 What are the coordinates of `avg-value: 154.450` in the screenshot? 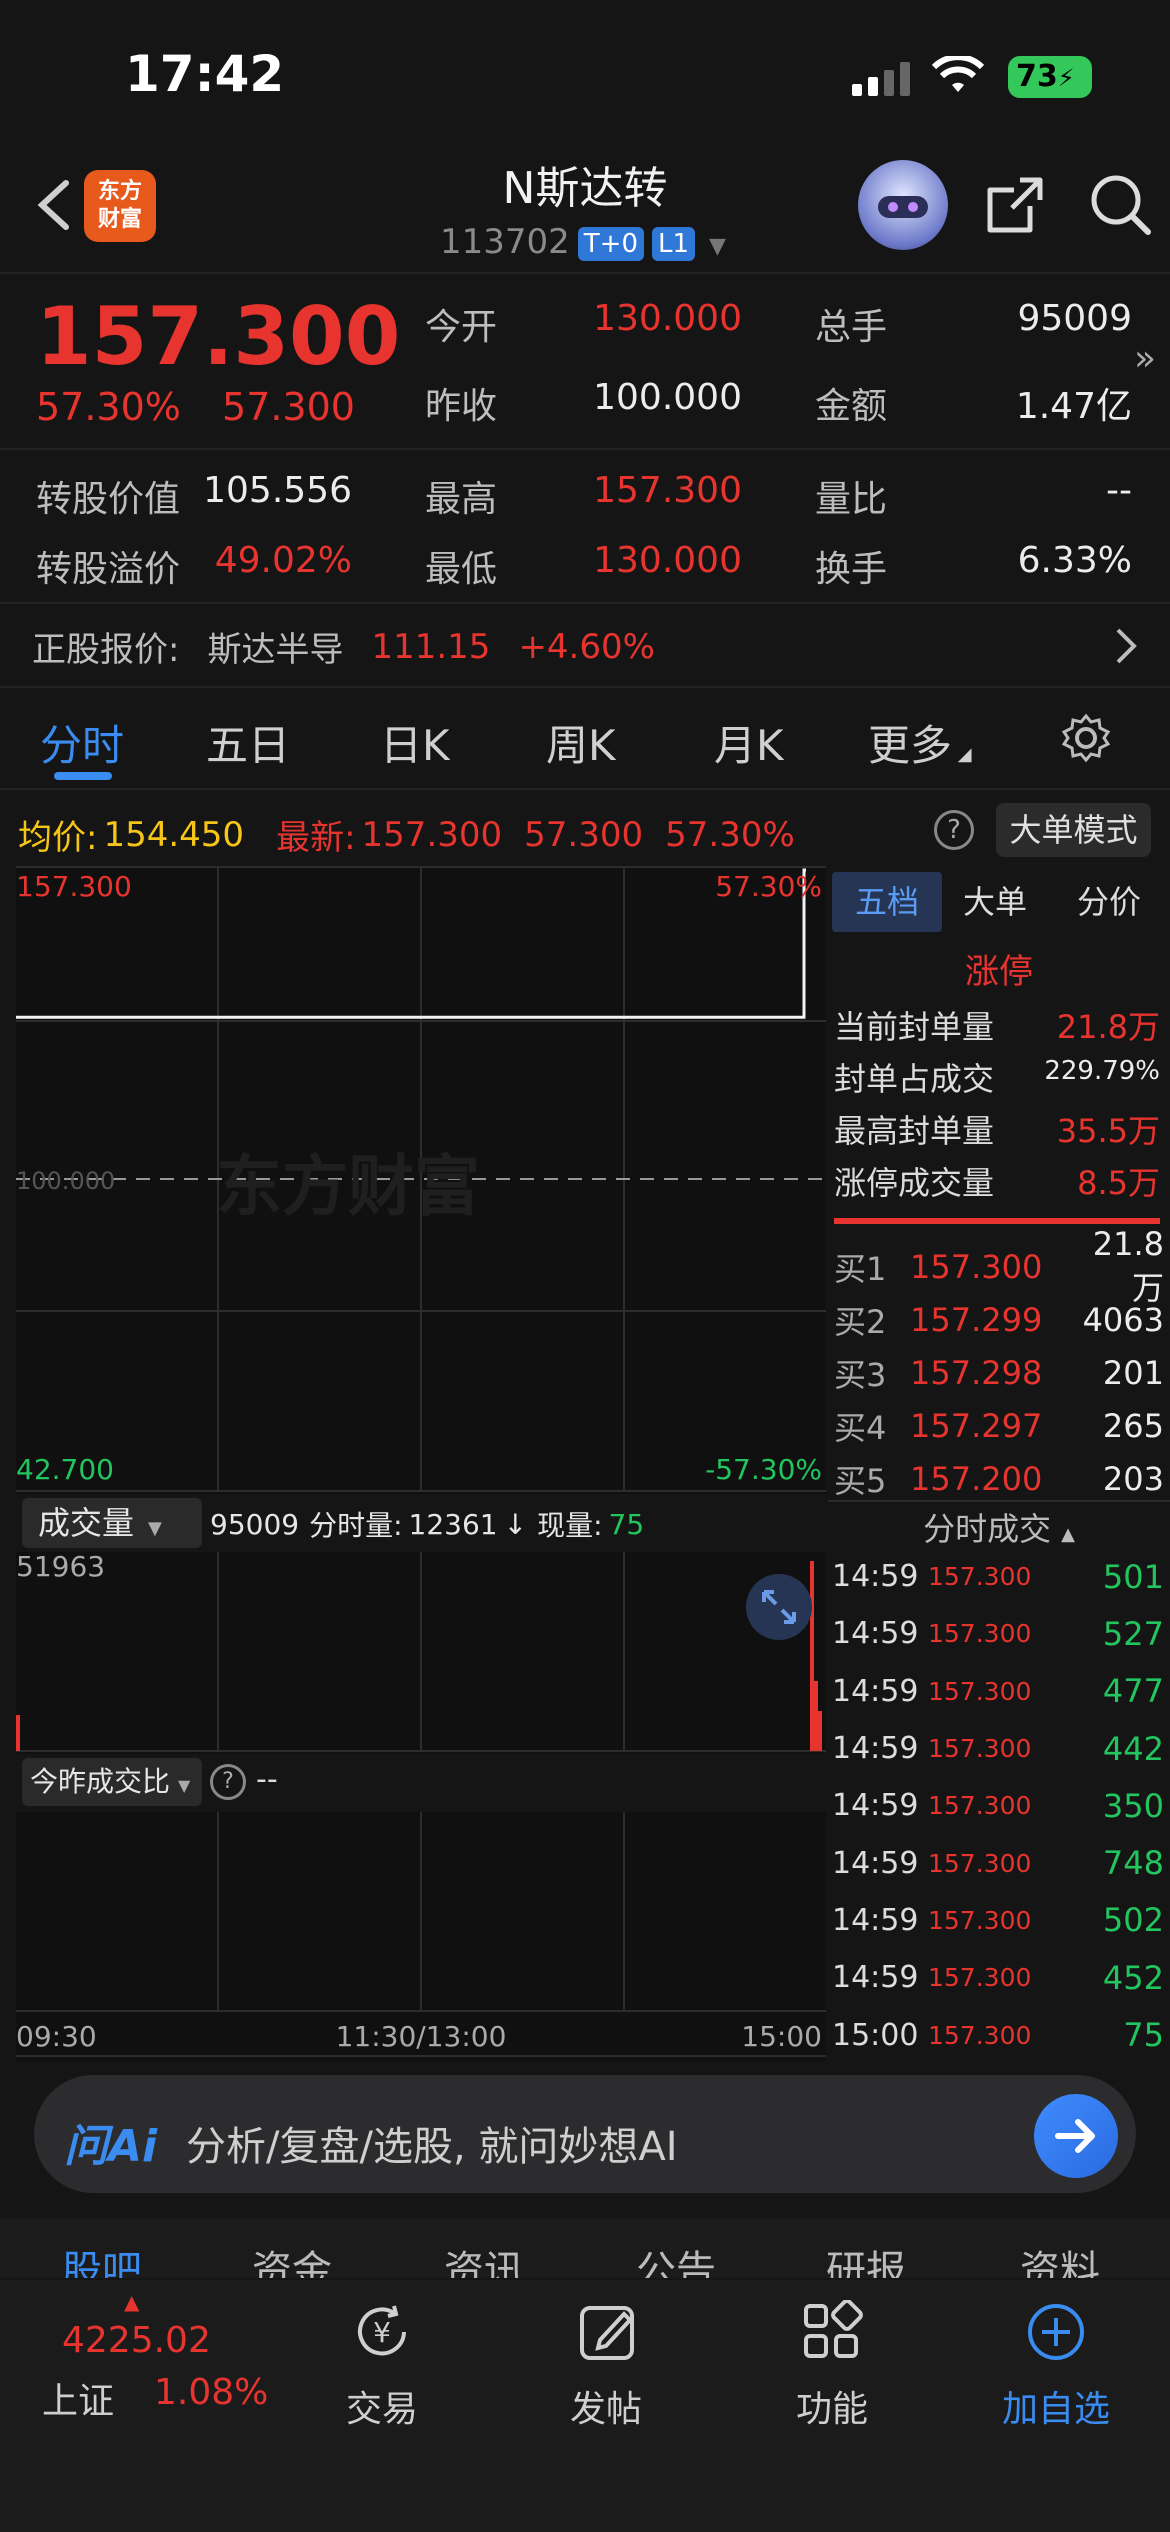 It's located at (174, 834).